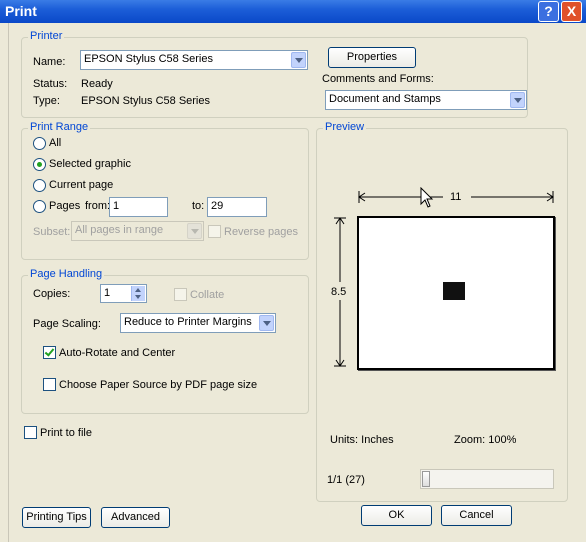 This screenshot has width=586, height=542. Describe the element at coordinates (345, 127) in the screenshot. I see `preview-group-title: Preview` at that location.